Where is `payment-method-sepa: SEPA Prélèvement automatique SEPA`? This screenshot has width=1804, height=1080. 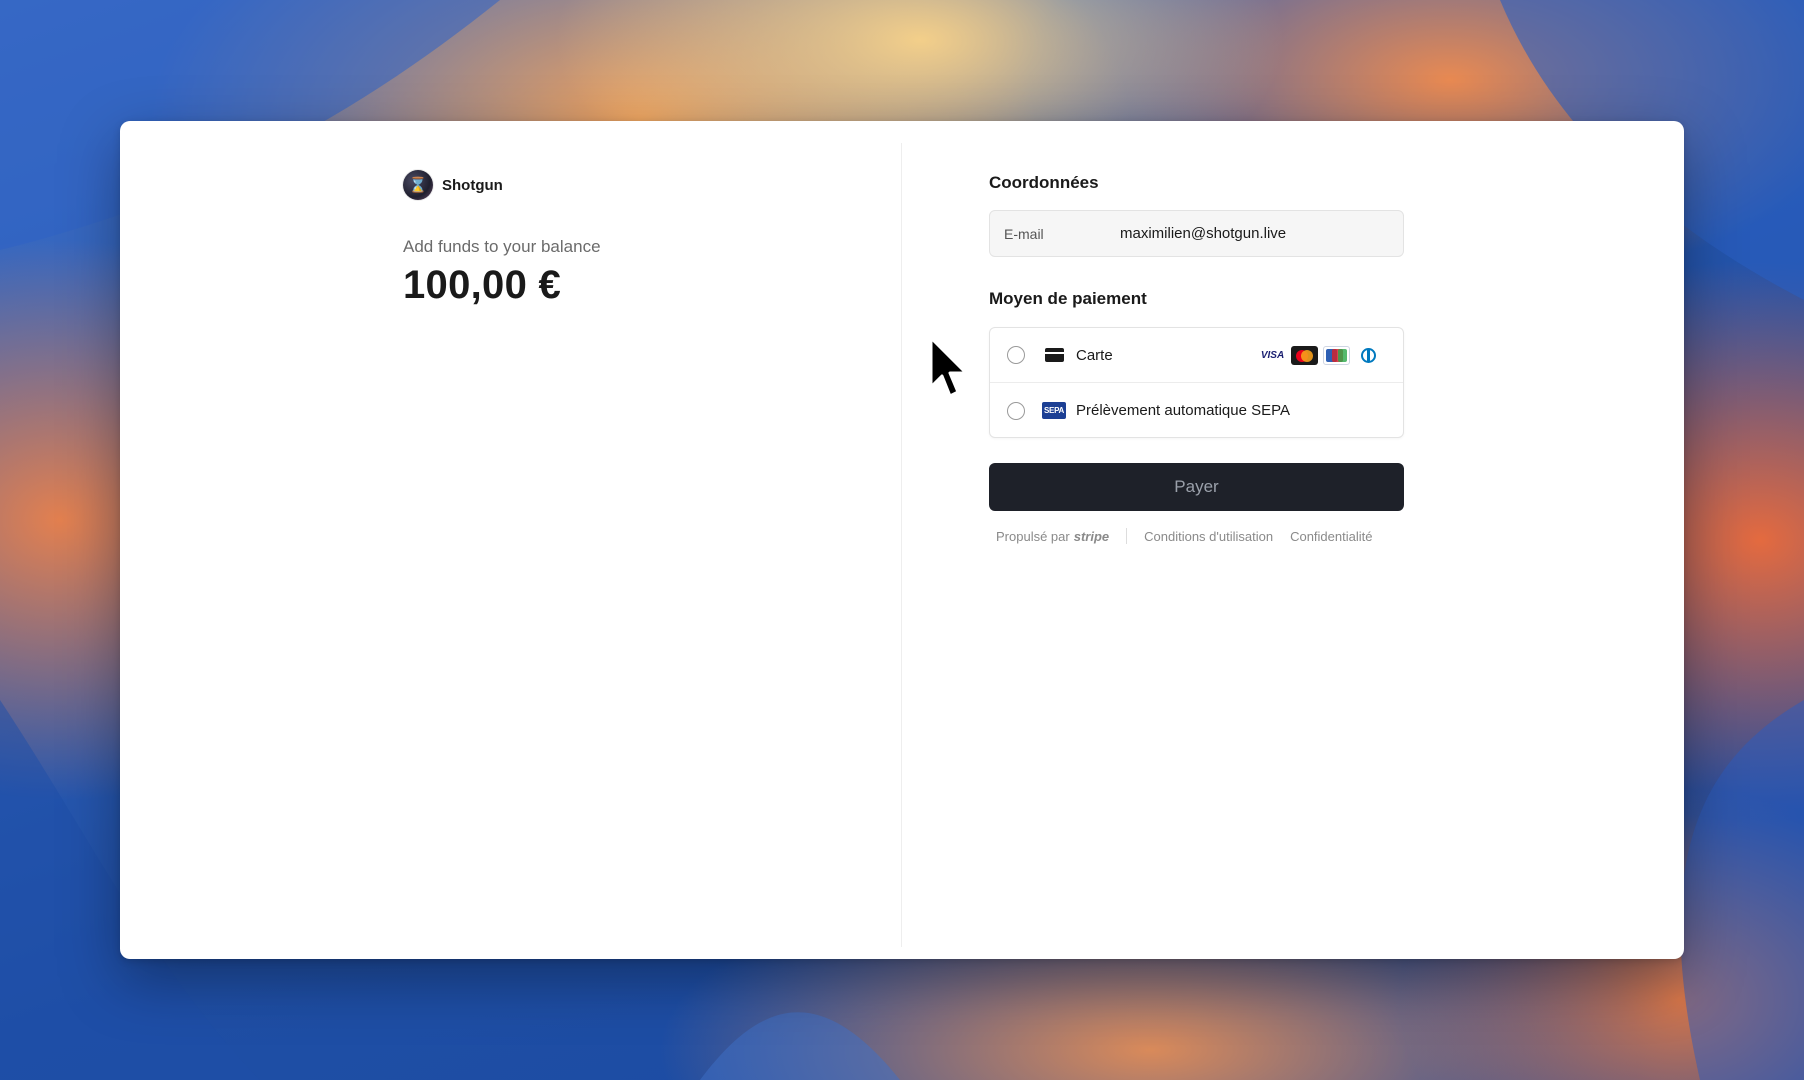 payment-method-sepa: SEPA Prélèvement automatique SEPA is located at coordinates (1196, 410).